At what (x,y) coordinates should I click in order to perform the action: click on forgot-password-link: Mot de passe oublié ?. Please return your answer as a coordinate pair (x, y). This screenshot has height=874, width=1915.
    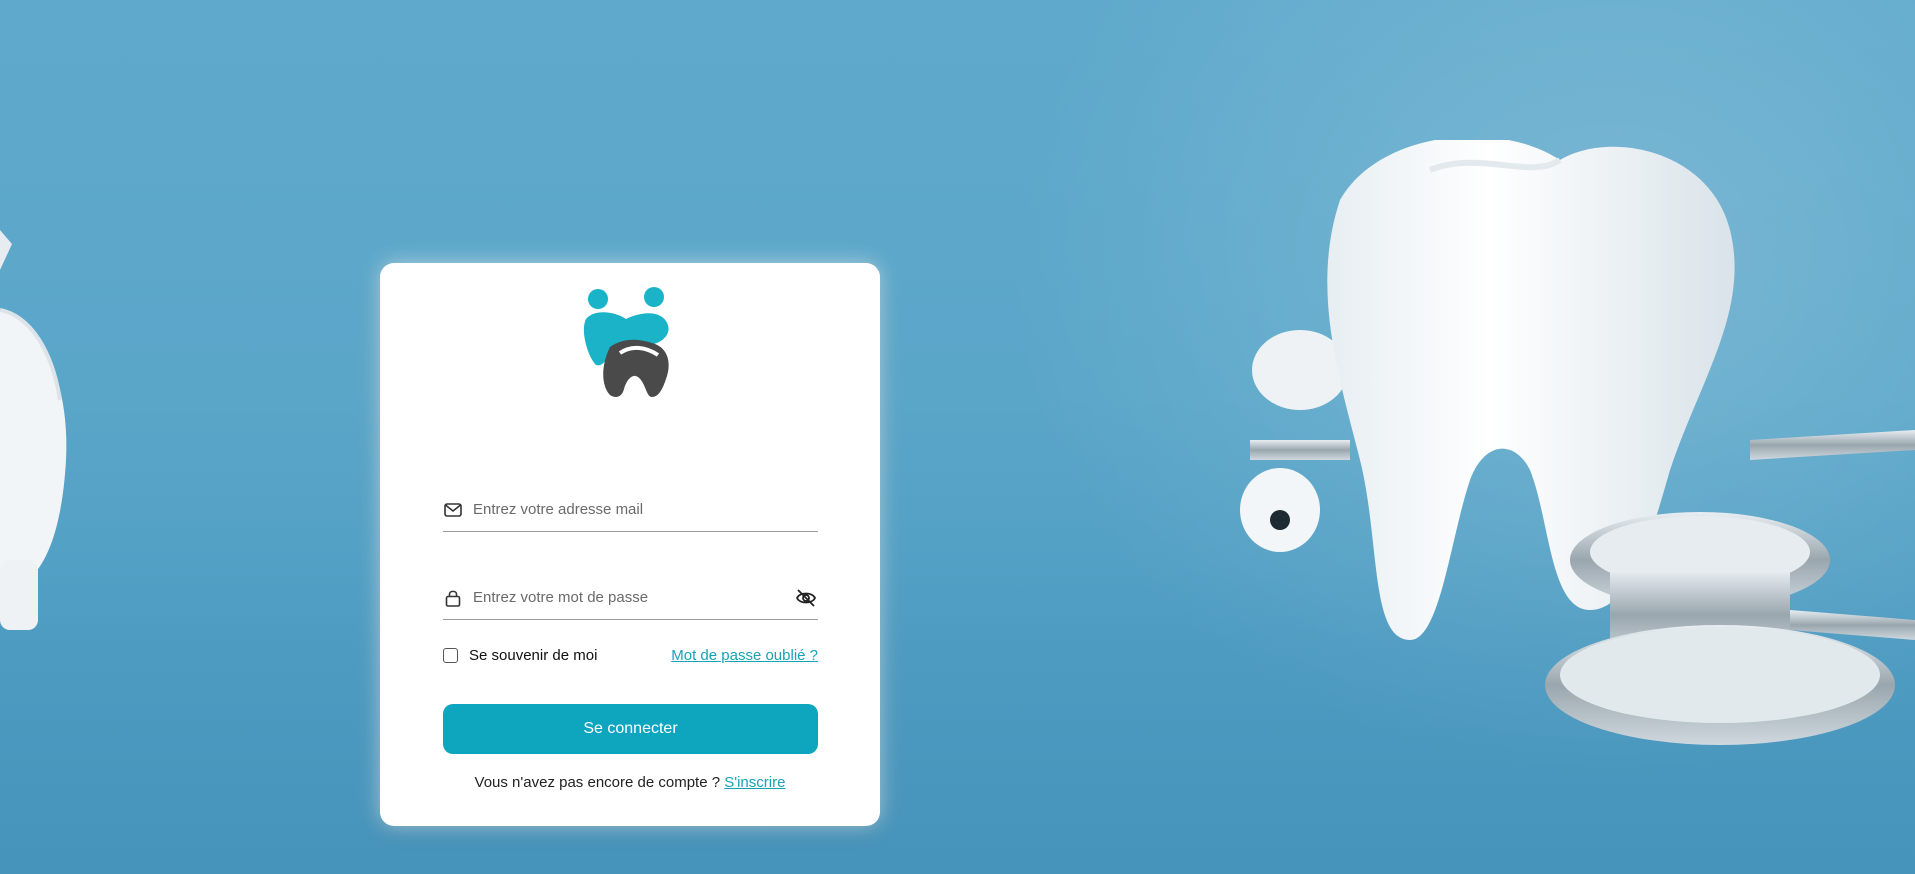
    Looking at the image, I should click on (744, 655).